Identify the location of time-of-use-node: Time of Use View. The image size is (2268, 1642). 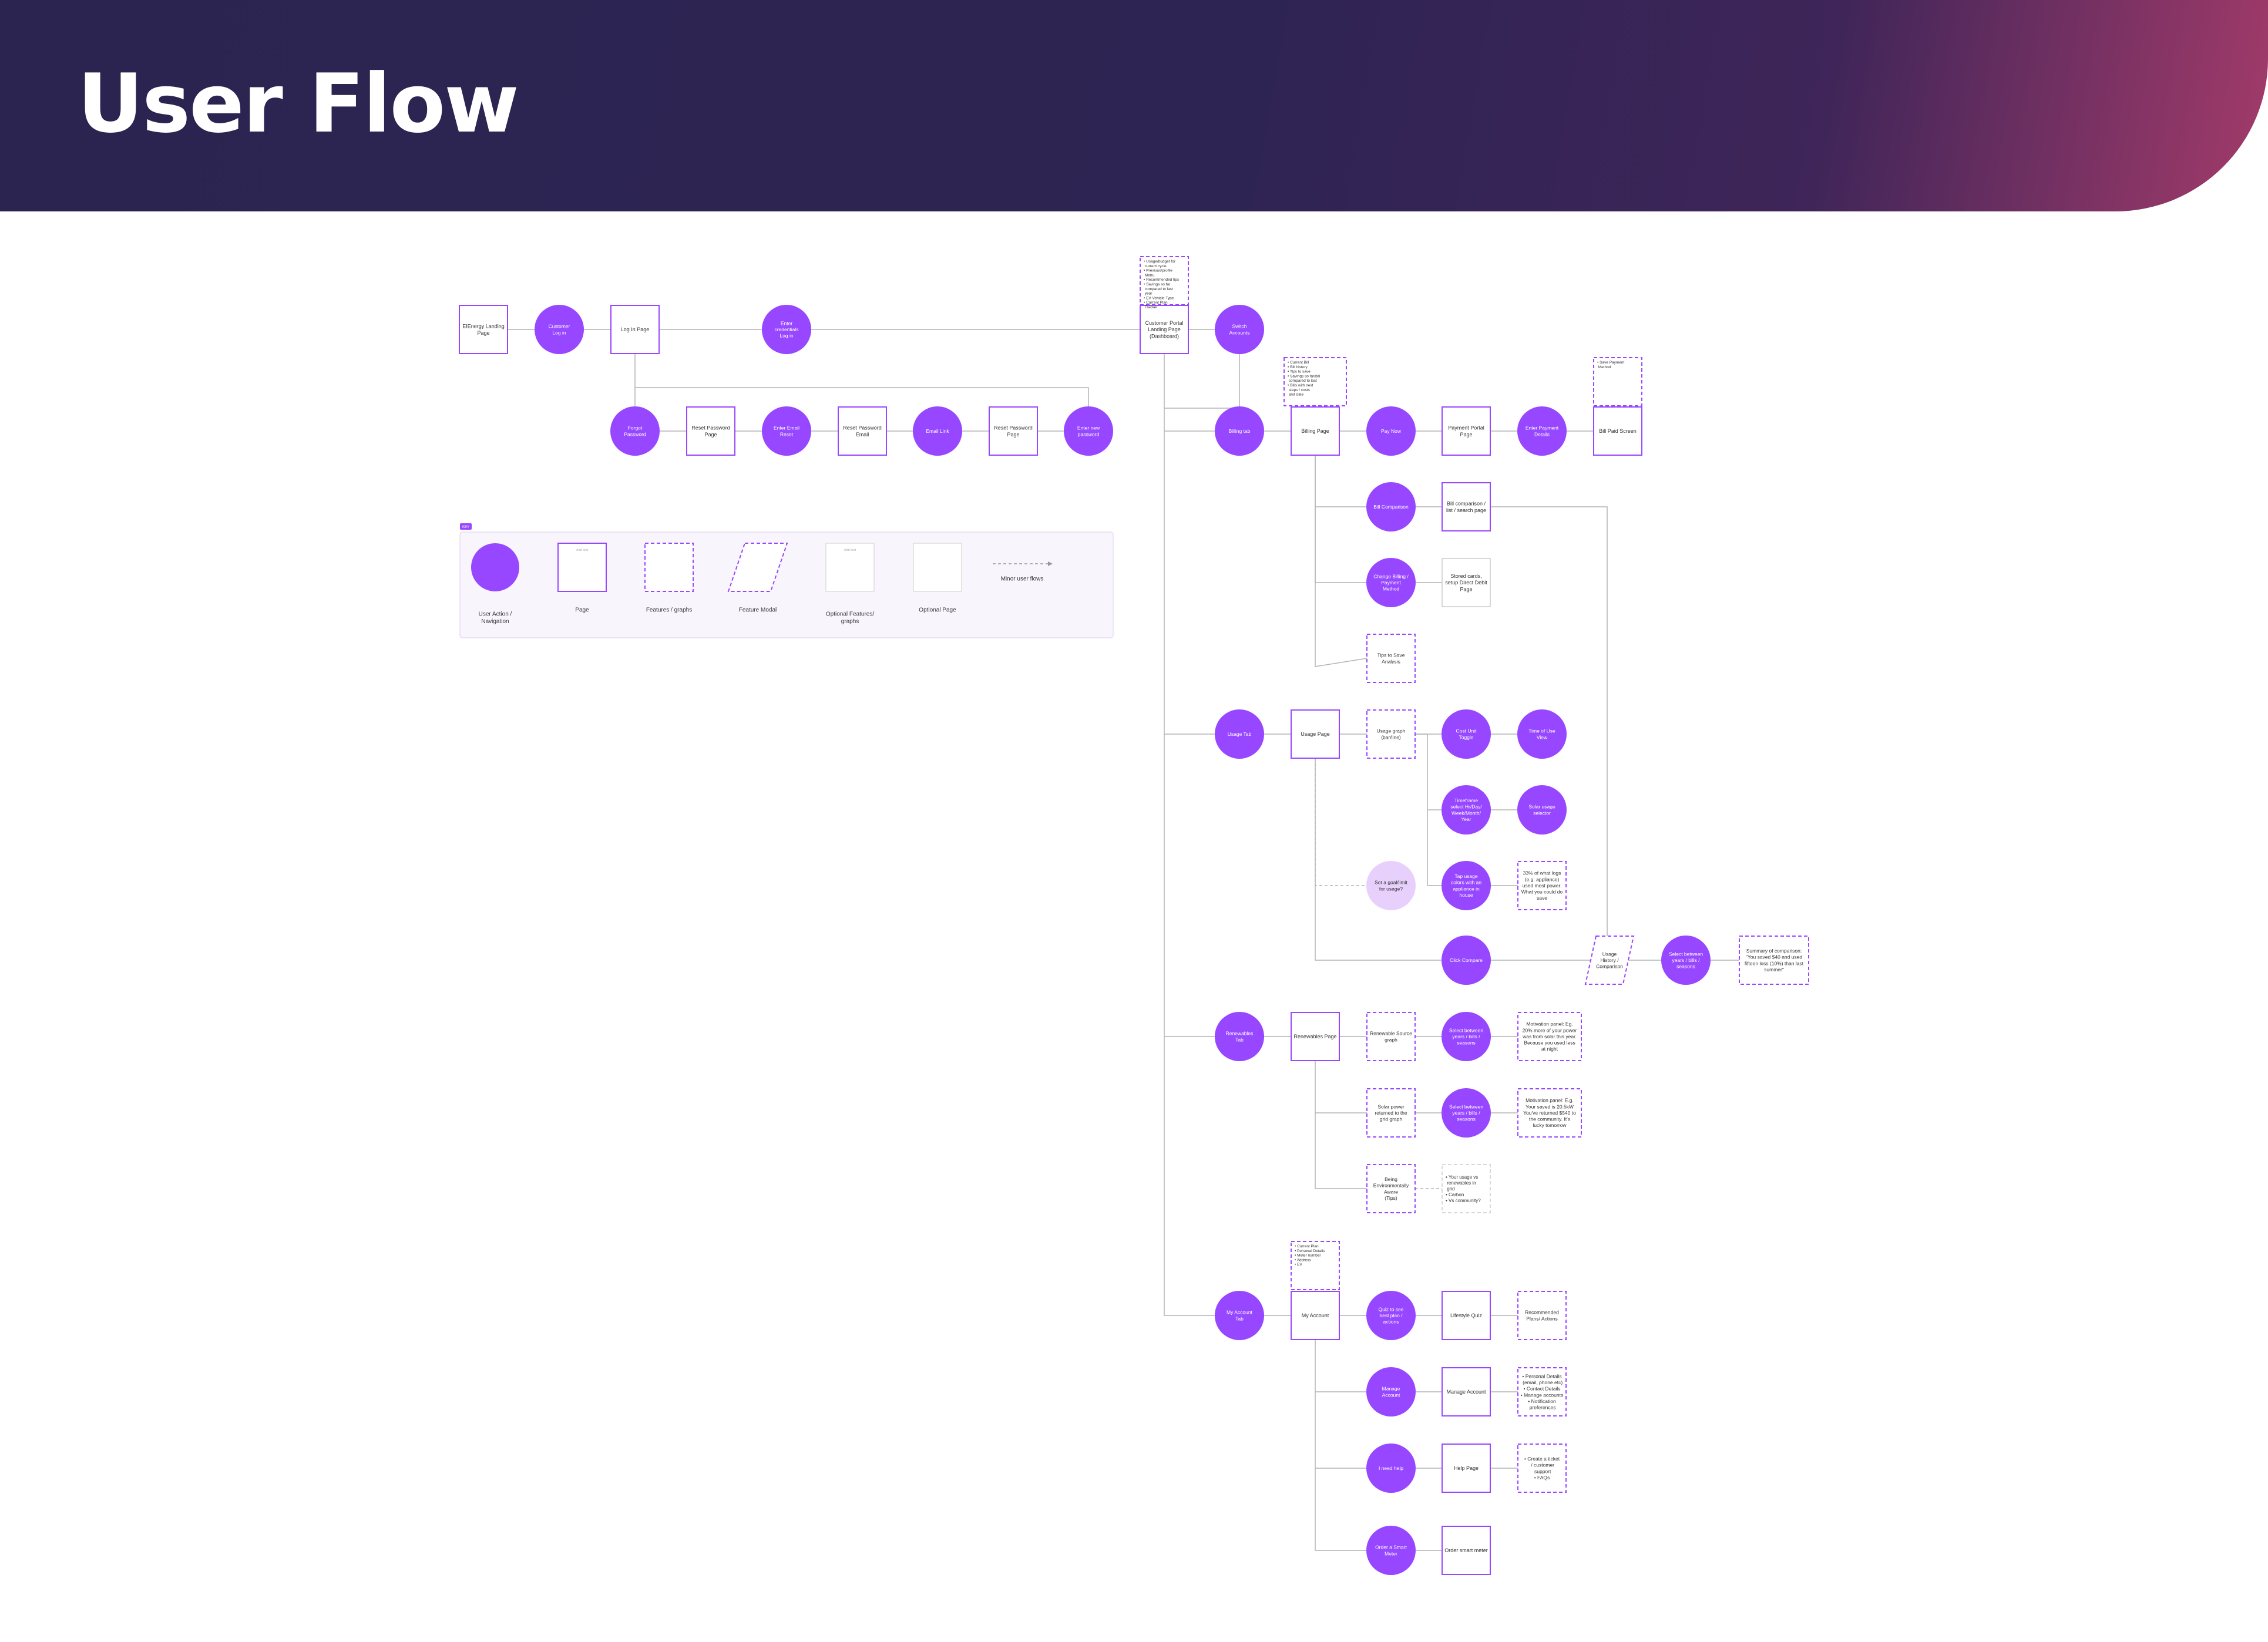
(1542, 734).